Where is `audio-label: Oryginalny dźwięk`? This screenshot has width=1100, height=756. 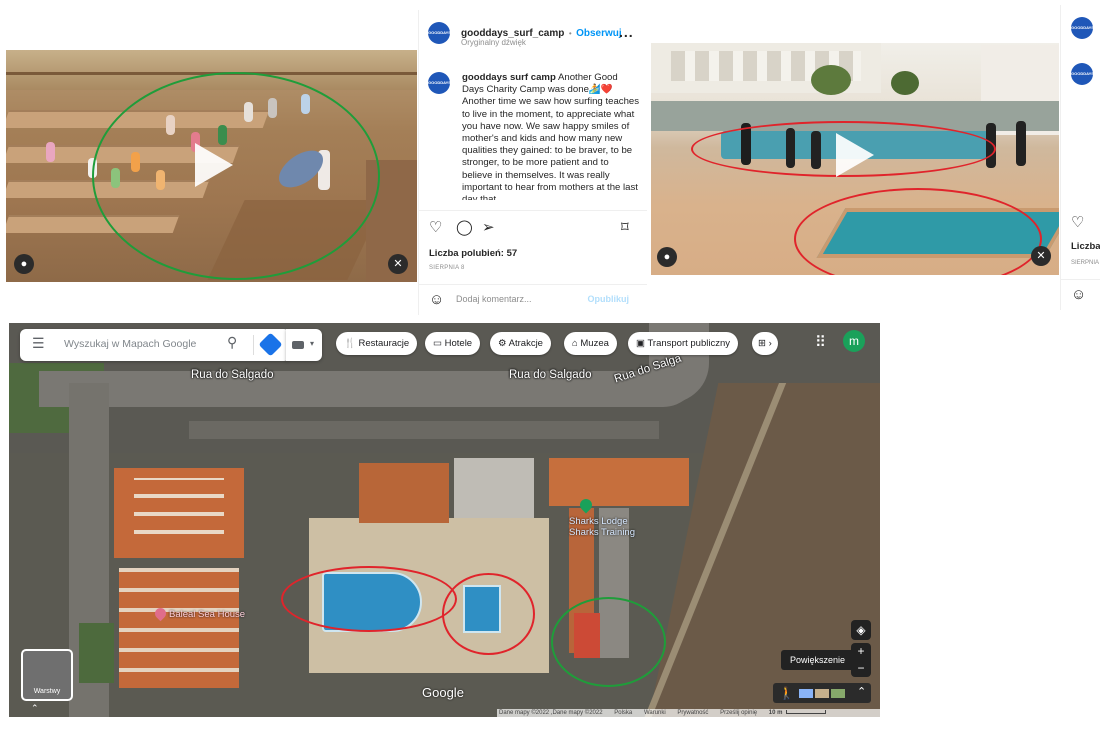 audio-label: Oryginalny dźwięk is located at coordinates (493, 42).